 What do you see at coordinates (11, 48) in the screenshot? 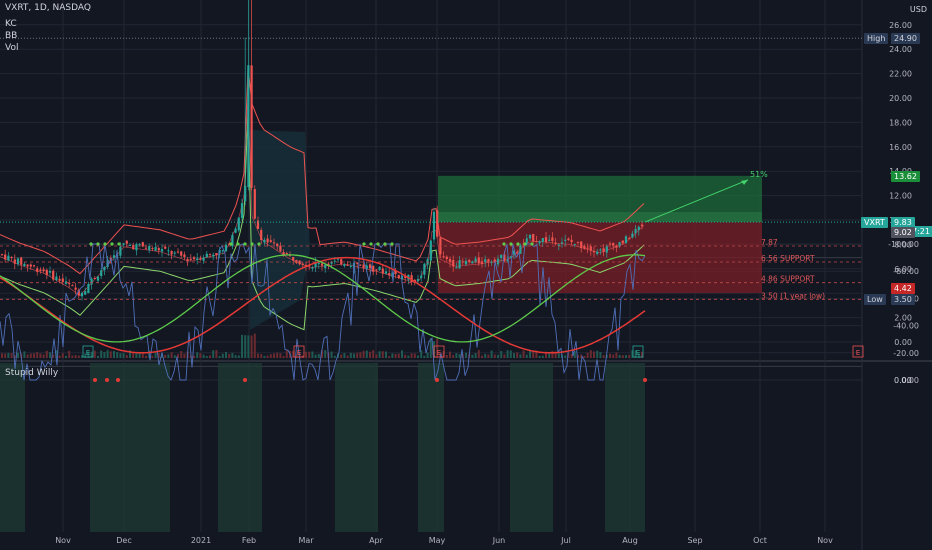
I see `indicator-vol: Vol` at bounding box center [11, 48].